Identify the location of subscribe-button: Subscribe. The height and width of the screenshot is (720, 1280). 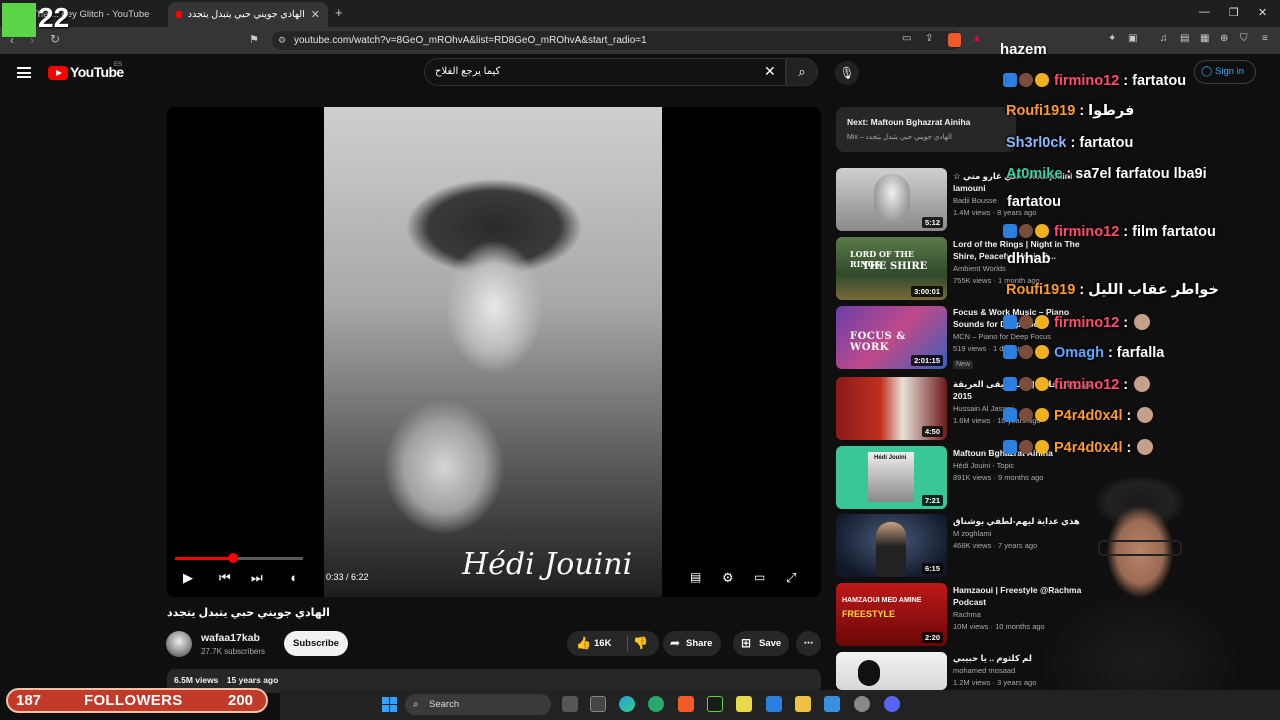
(316, 643).